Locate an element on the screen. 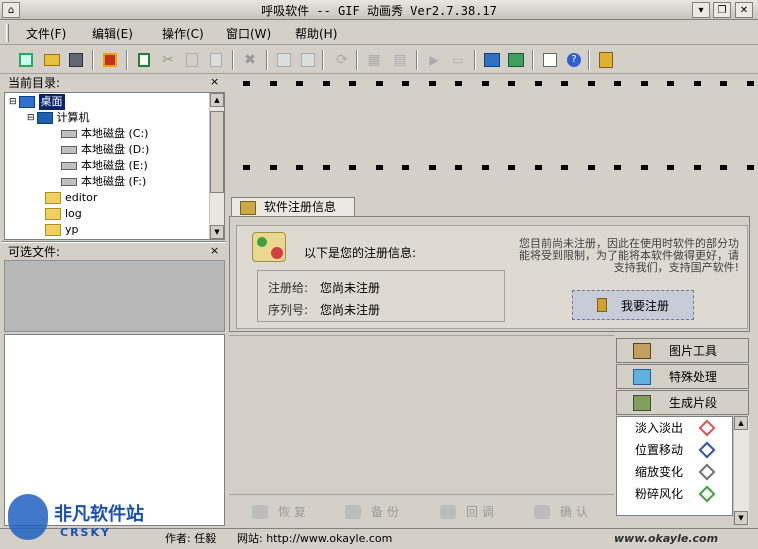  tab-image-tools: 图片工具 is located at coordinates (682, 350).